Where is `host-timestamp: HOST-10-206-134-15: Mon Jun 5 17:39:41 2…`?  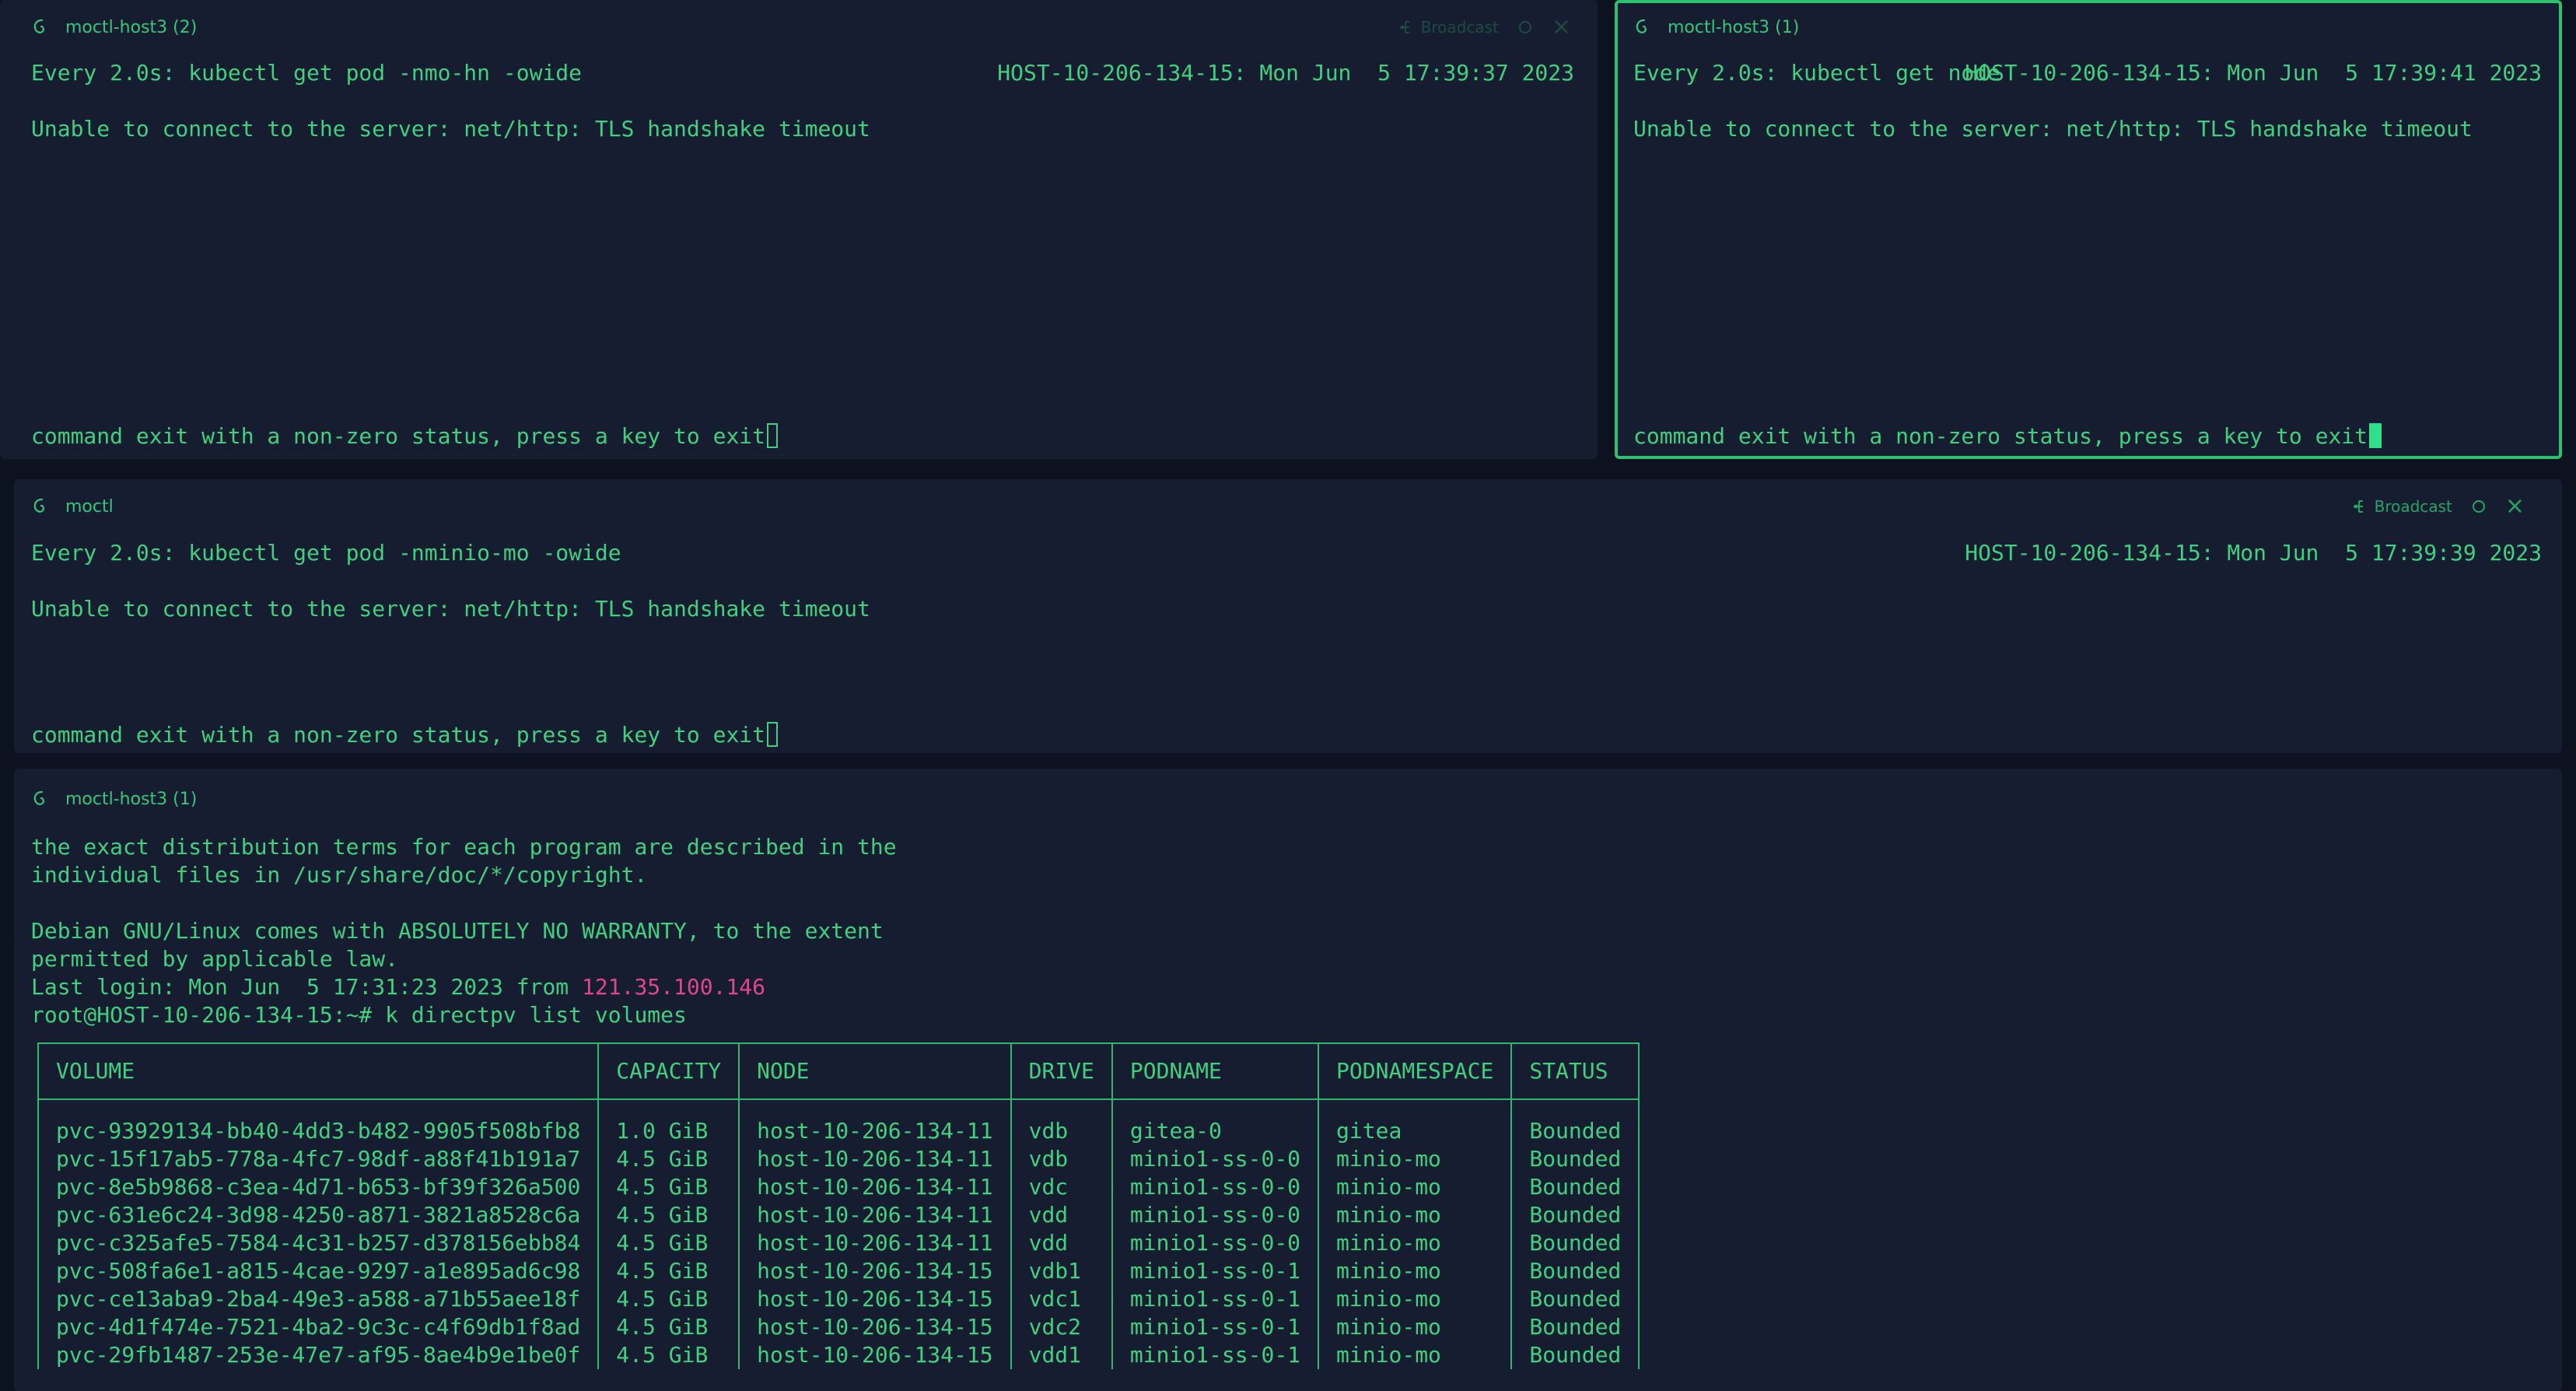 host-timestamp: HOST-10-206-134-15: Mon Jun 5 17:39:41 2… is located at coordinates (2254, 73).